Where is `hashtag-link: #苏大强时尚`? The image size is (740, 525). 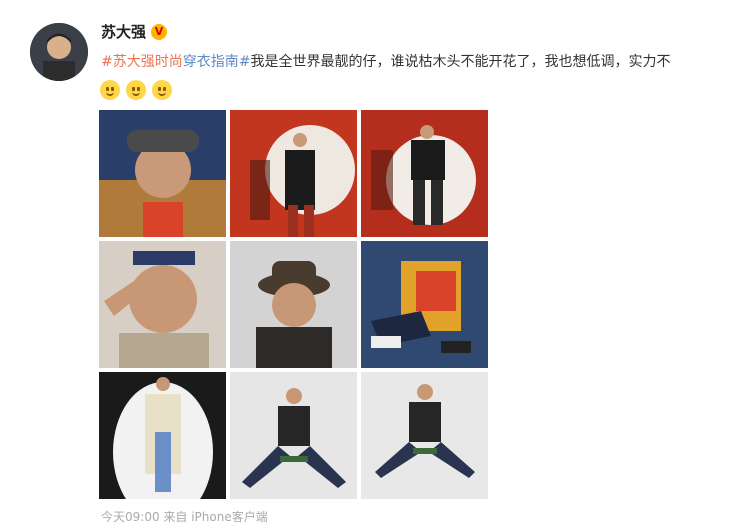
hashtag-link: #苏大强时尚 is located at coordinates (142, 62).